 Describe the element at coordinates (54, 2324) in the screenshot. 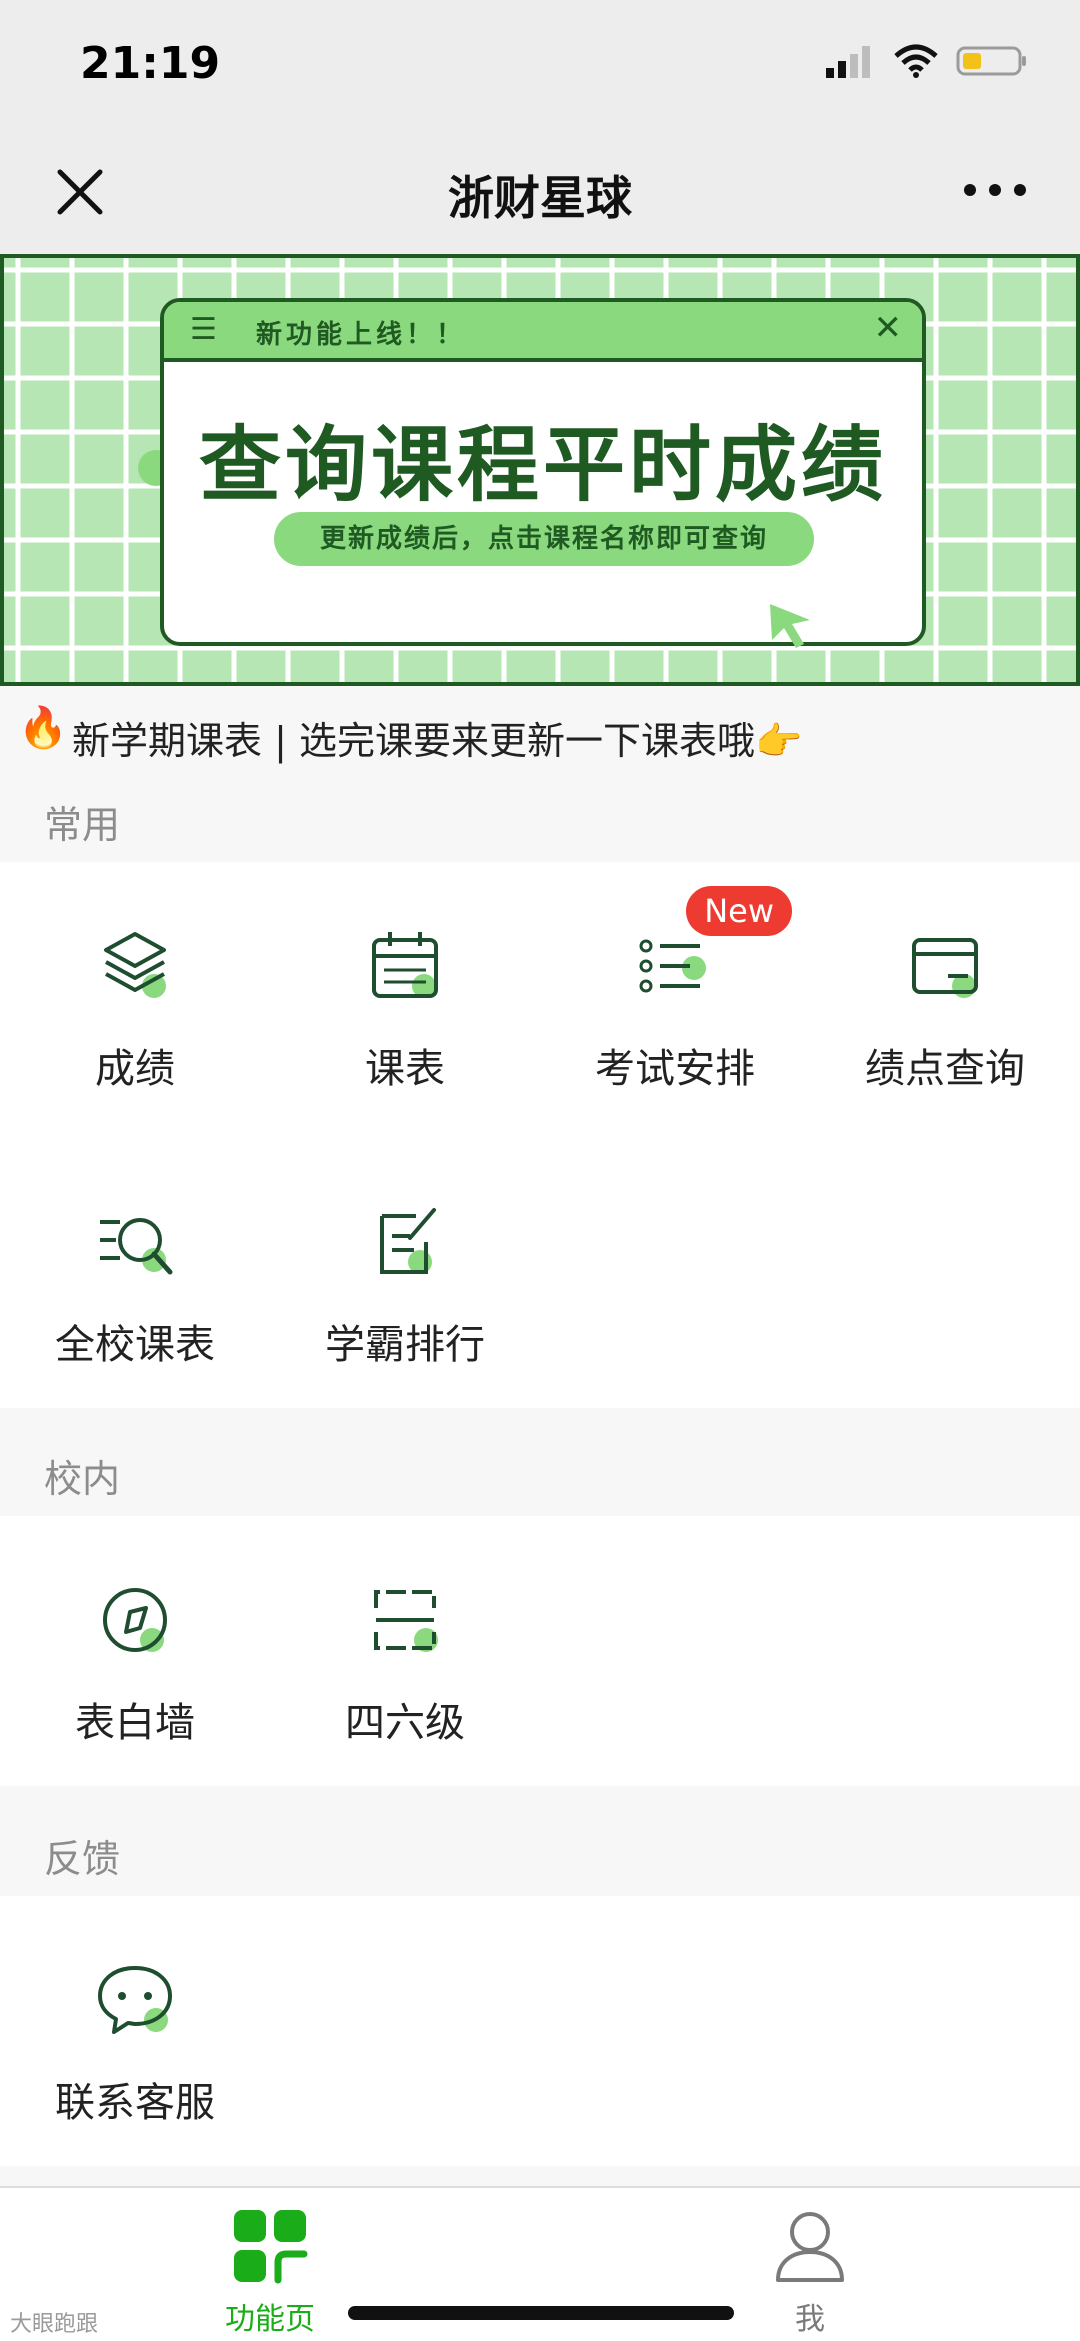

I see `watermark-text: 大眼跑跟` at that location.